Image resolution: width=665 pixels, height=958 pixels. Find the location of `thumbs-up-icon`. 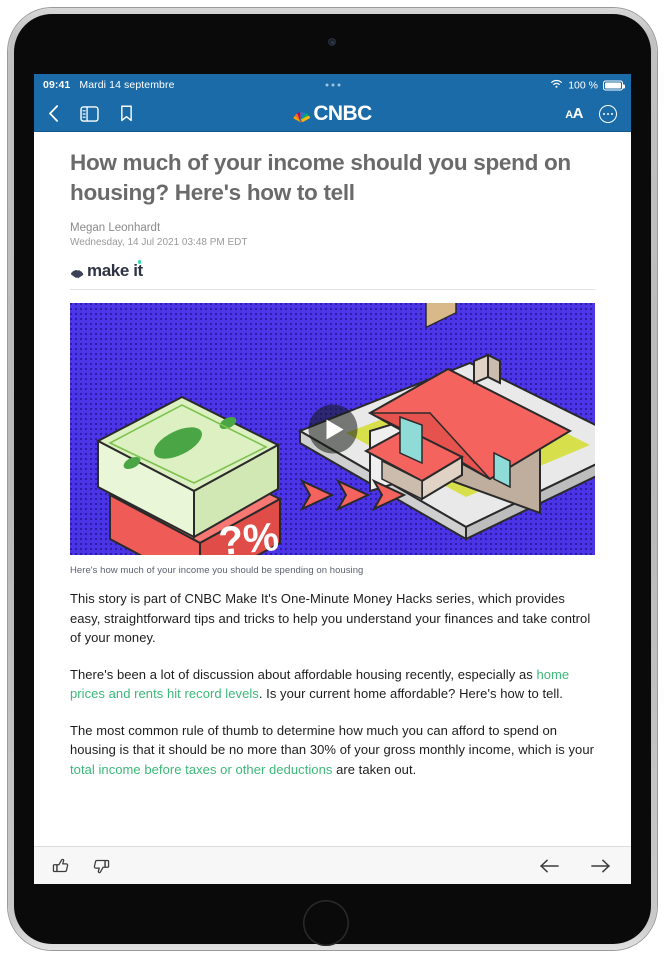

thumbs-up-icon is located at coordinates (61, 866).